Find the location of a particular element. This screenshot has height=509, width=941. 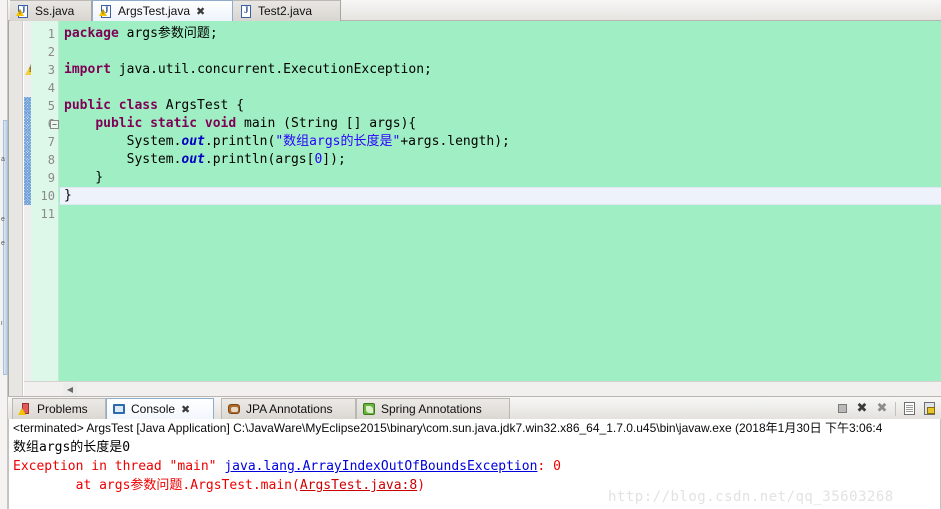

view-tab-label: Problems is located at coordinates (62, 409).